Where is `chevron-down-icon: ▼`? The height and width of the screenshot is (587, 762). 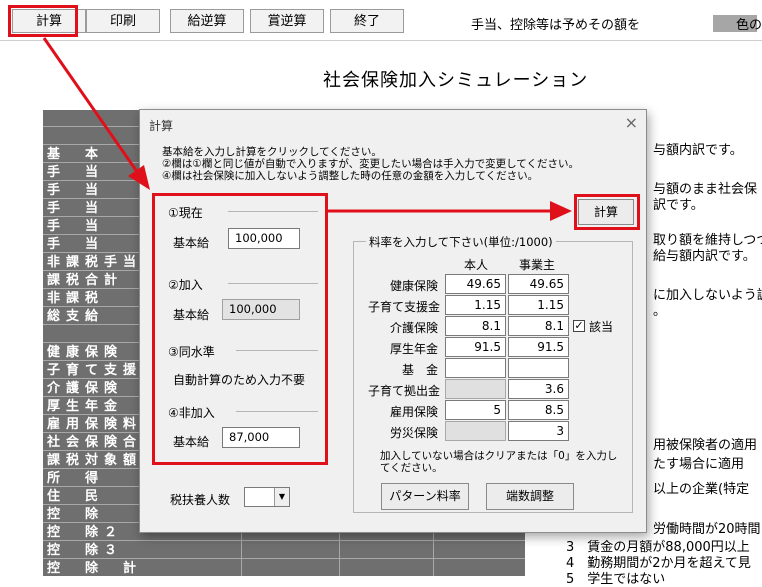 chevron-down-icon: ▼ is located at coordinates (281, 497).